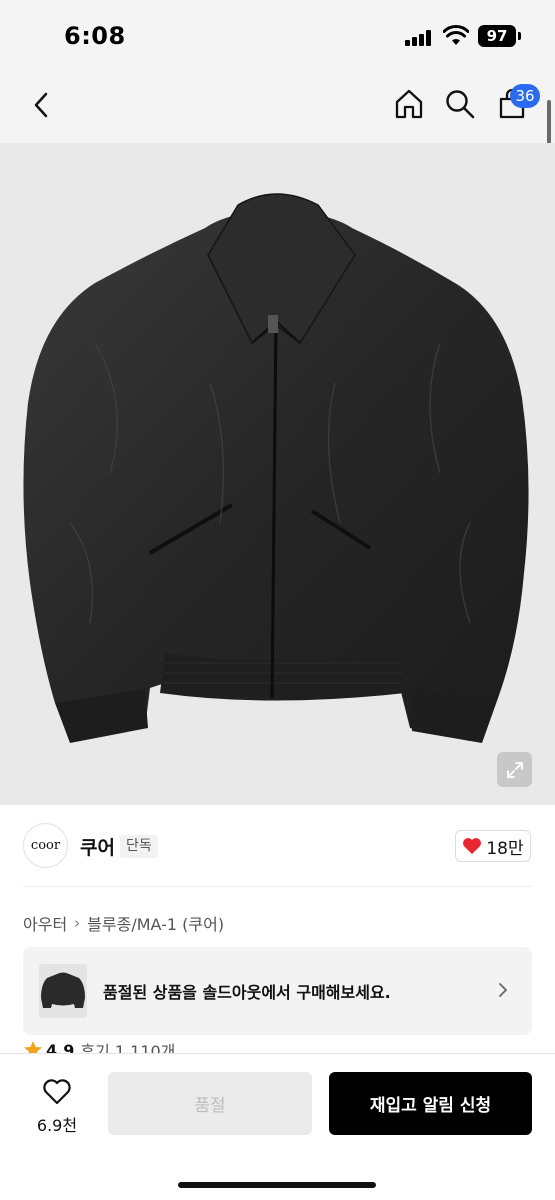 The width and height of the screenshot is (555, 1200). I want to click on cellular-signal-icon, so click(419, 38).